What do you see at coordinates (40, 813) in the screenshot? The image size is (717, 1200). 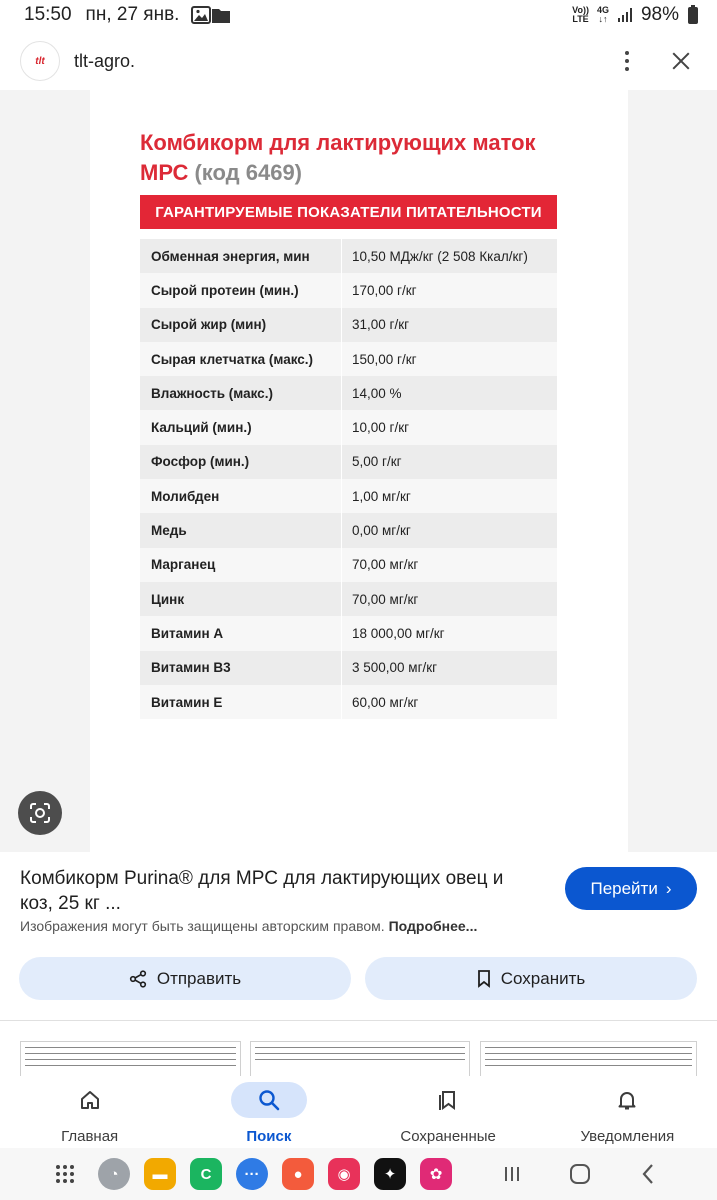 I see `lens-button` at bounding box center [40, 813].